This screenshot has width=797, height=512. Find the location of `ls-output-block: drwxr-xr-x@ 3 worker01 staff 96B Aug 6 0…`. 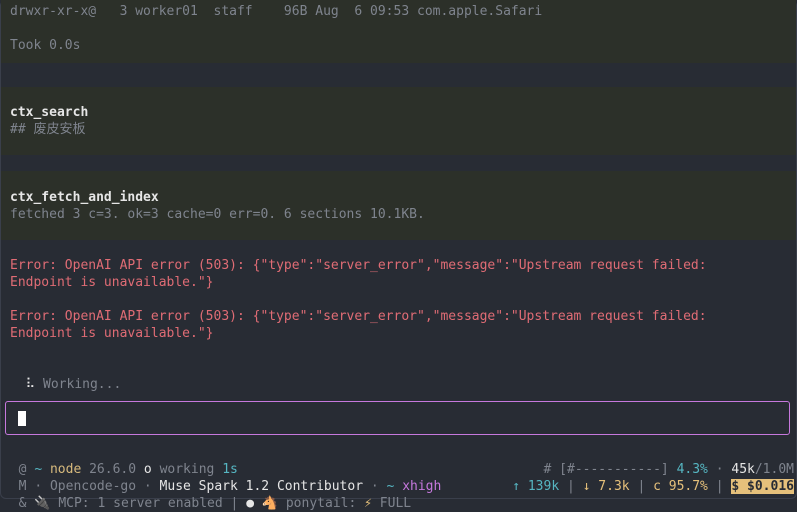

ls-output-block: drwxr-xr-x@ 3 worker01 staff 96B Aug 6 0… is located at coordinates (398, 31).